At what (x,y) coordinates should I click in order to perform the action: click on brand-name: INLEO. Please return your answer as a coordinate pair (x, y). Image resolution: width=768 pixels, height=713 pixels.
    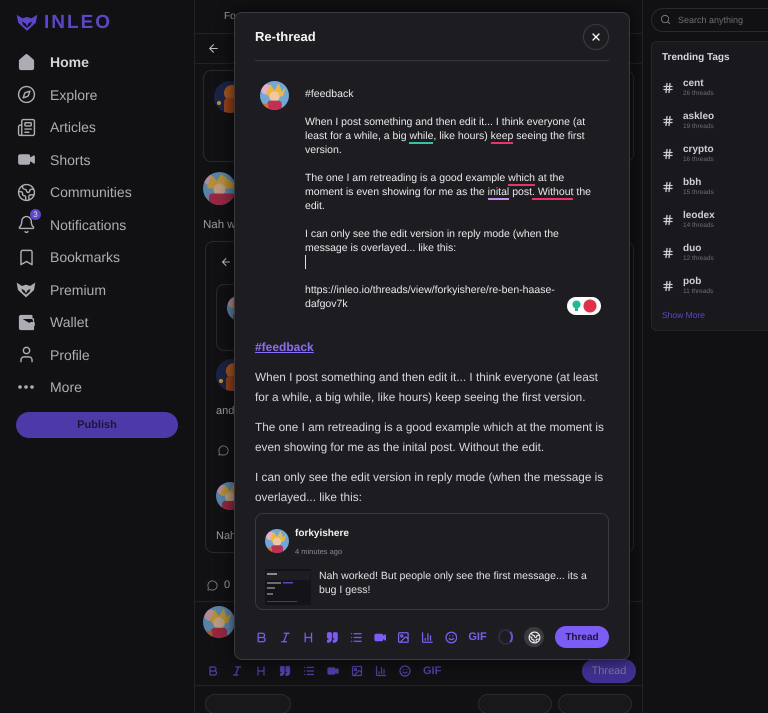
    Looking at the image, I should click on (78, 23).